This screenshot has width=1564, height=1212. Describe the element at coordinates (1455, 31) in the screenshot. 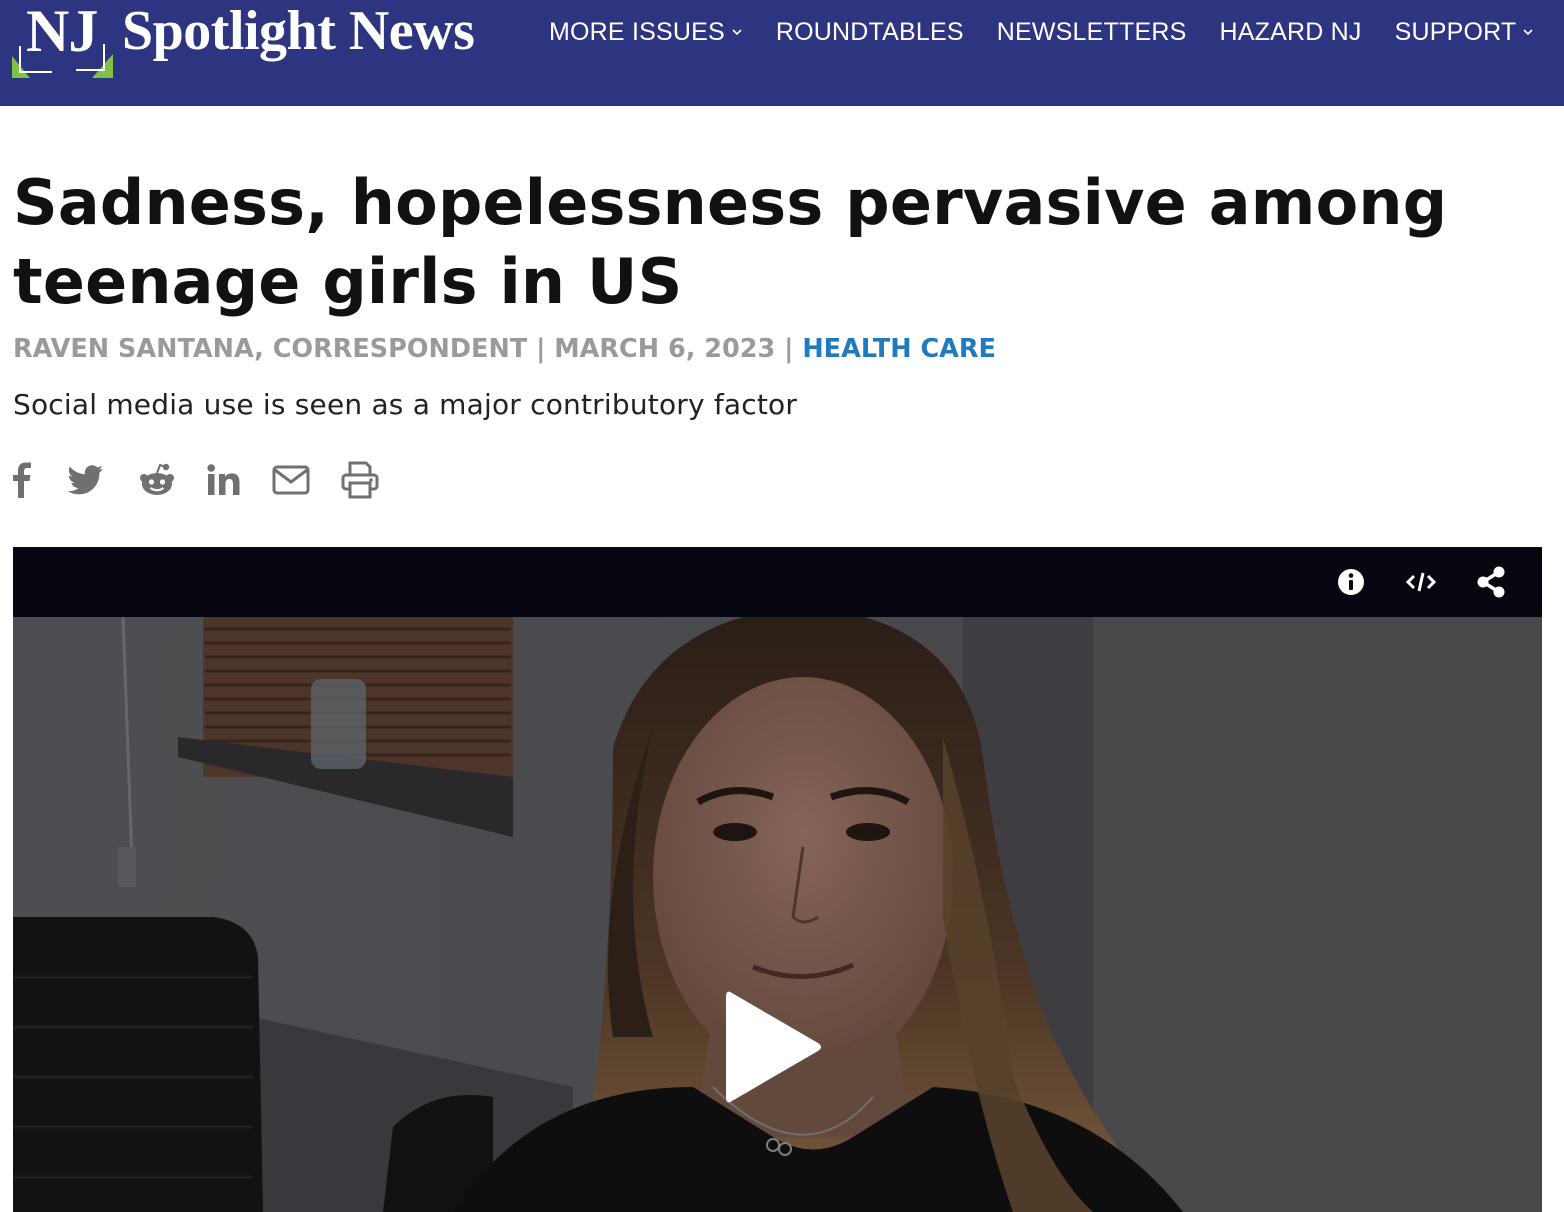

I see `nav-support-label: SUPPORT` at that location.